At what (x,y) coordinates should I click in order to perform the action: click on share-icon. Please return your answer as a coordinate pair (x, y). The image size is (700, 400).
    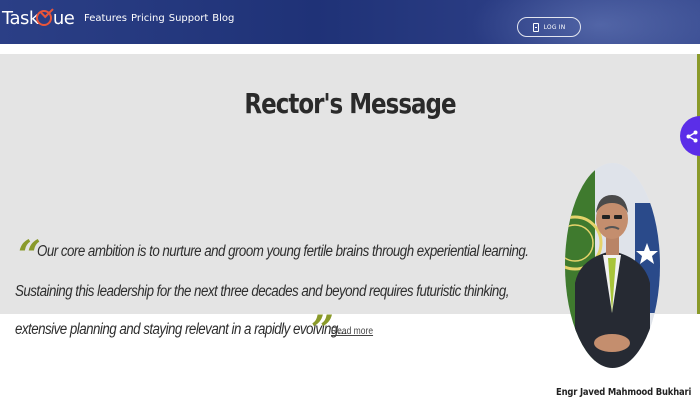
    Looking at the image, I should click on (692, 136).